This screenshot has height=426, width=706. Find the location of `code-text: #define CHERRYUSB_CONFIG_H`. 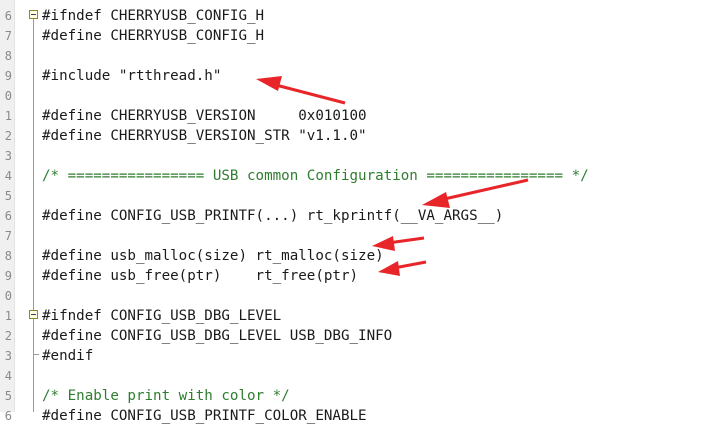

code-text: #define CHERRYUSB_CONFIG_H is located at coordinates (153, 36).